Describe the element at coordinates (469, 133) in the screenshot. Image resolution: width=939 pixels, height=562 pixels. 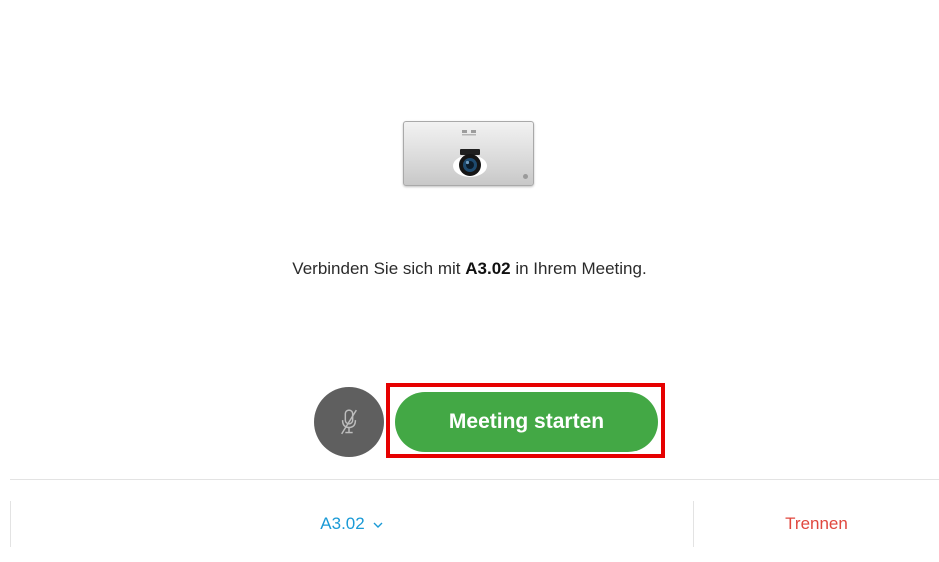
I see `device-logo-mark` at that location.